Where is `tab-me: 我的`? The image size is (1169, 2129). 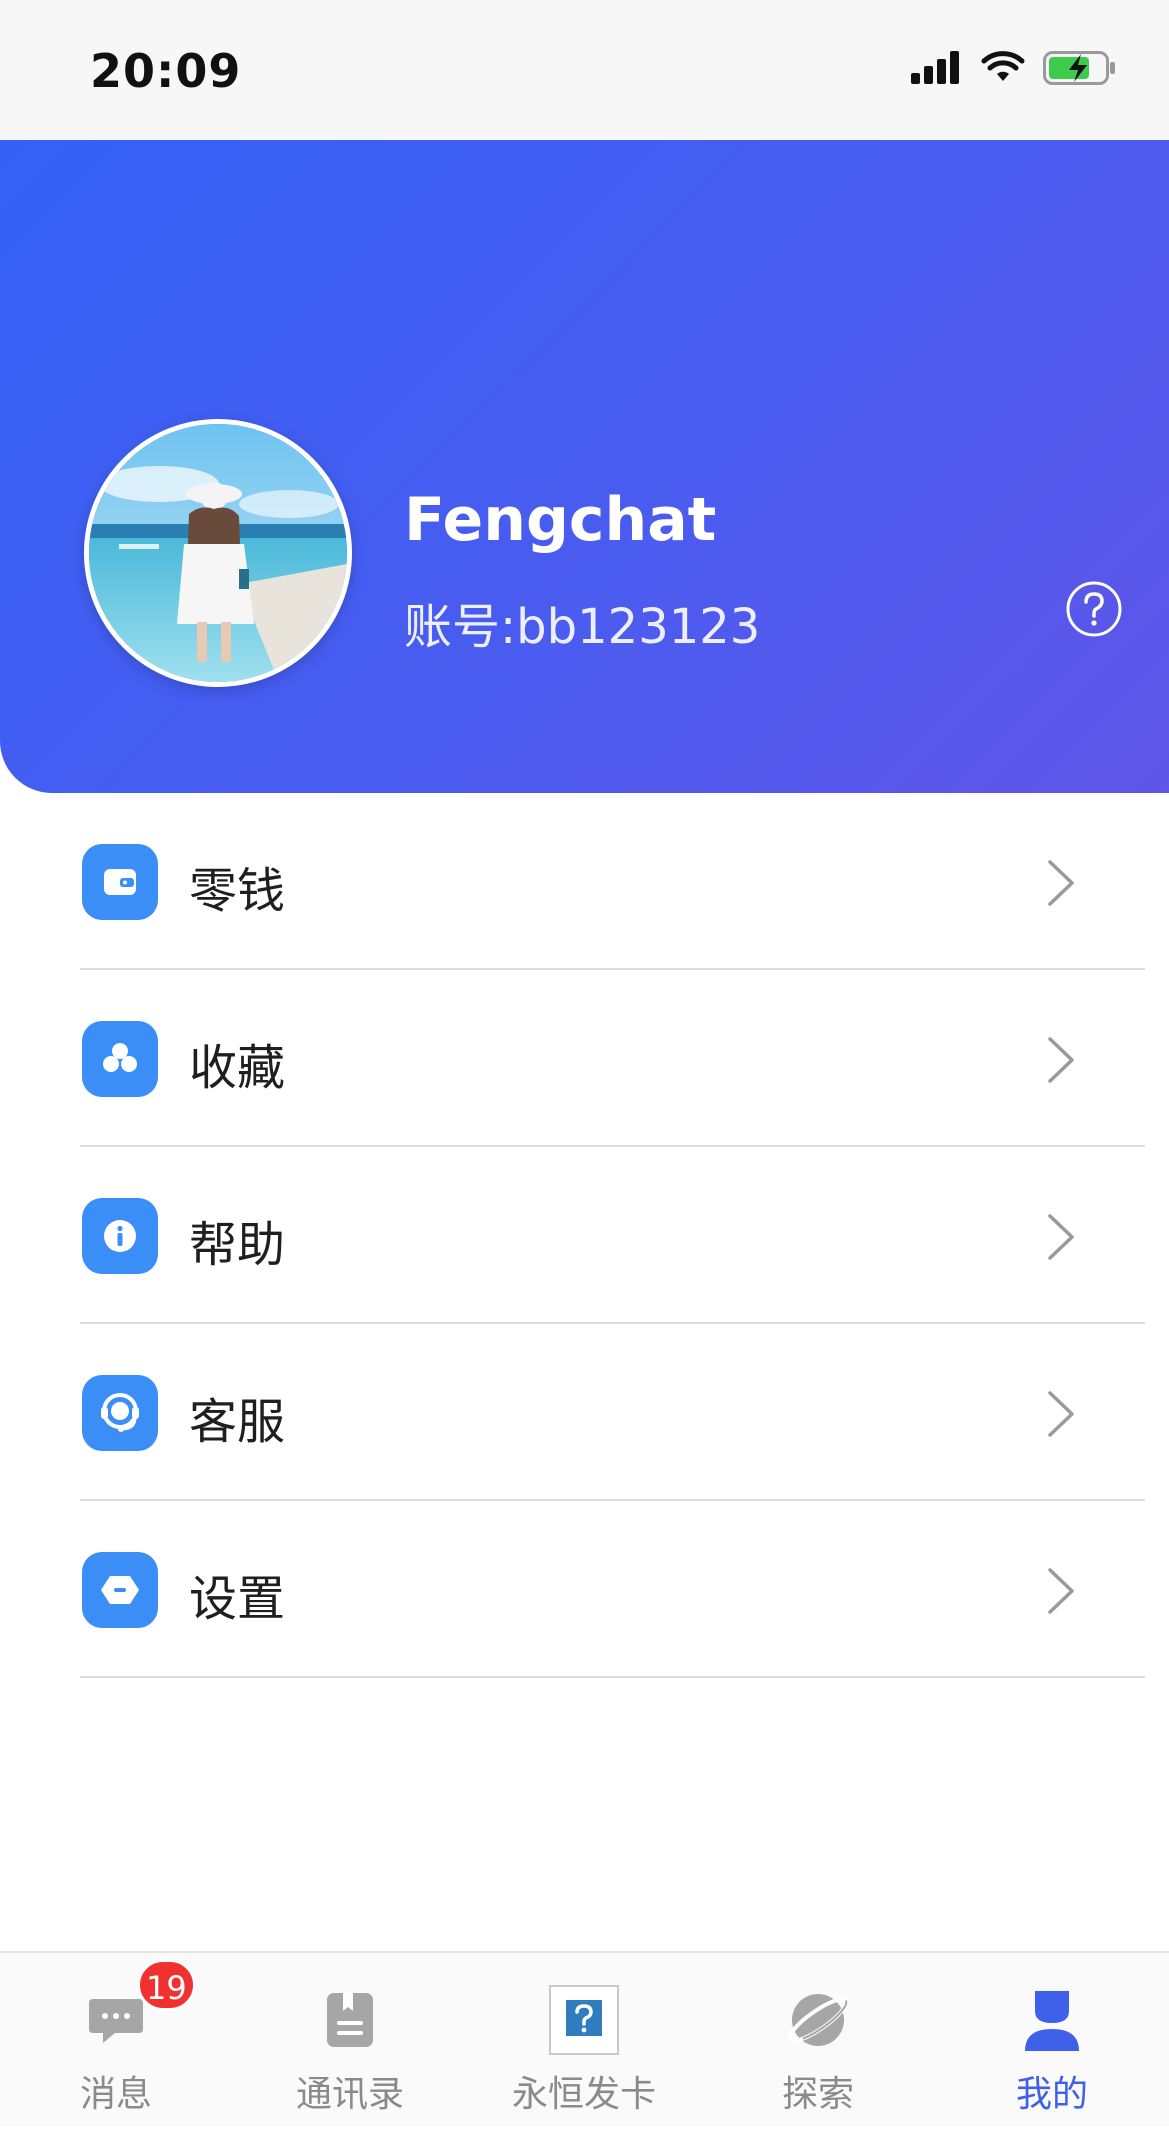
tab-me: 我的 is located at coordinates (1052, 2041).